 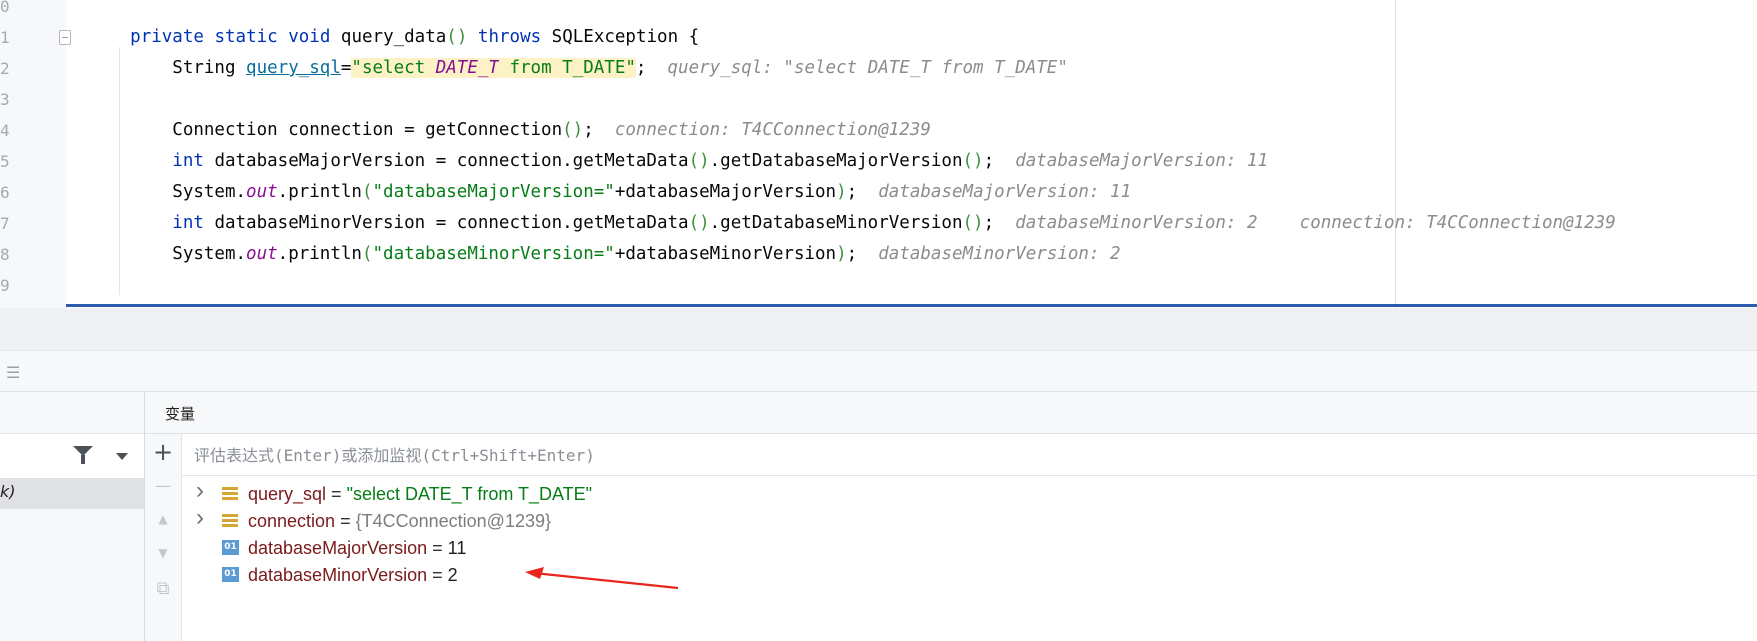 What do you see at coordinates (620, 37) in the screenshot?
I see `code-token: SQLException {` at bounding box center [620, 37].